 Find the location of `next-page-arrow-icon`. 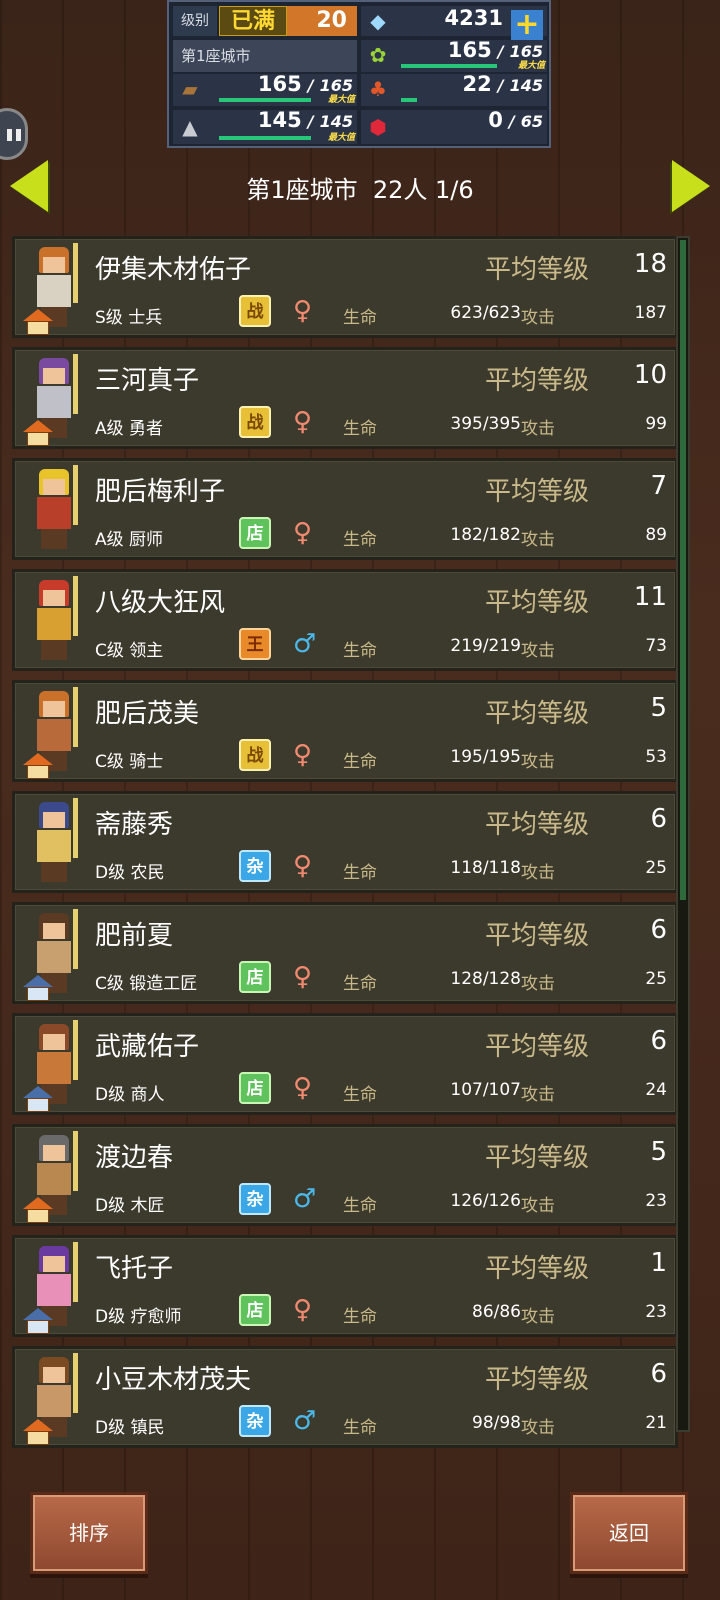

next-page-arrow-icon is located at coordinates (691, 186).